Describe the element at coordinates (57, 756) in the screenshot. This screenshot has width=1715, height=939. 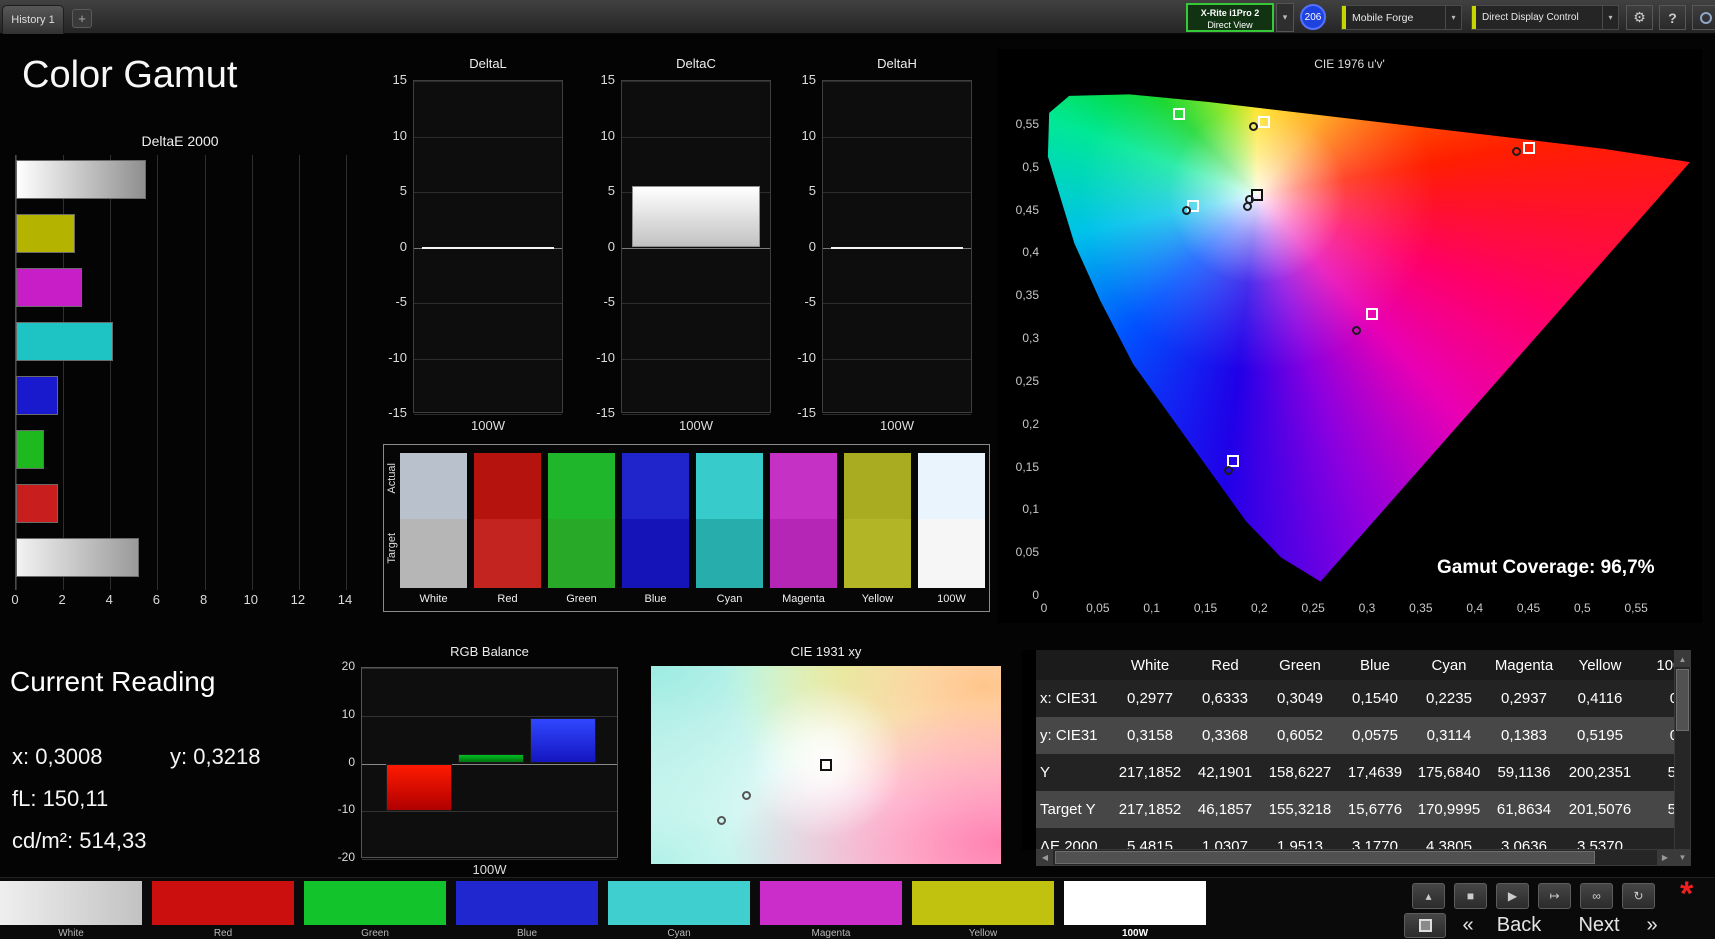
I see `reading-x: x: 0,3008` at that location.